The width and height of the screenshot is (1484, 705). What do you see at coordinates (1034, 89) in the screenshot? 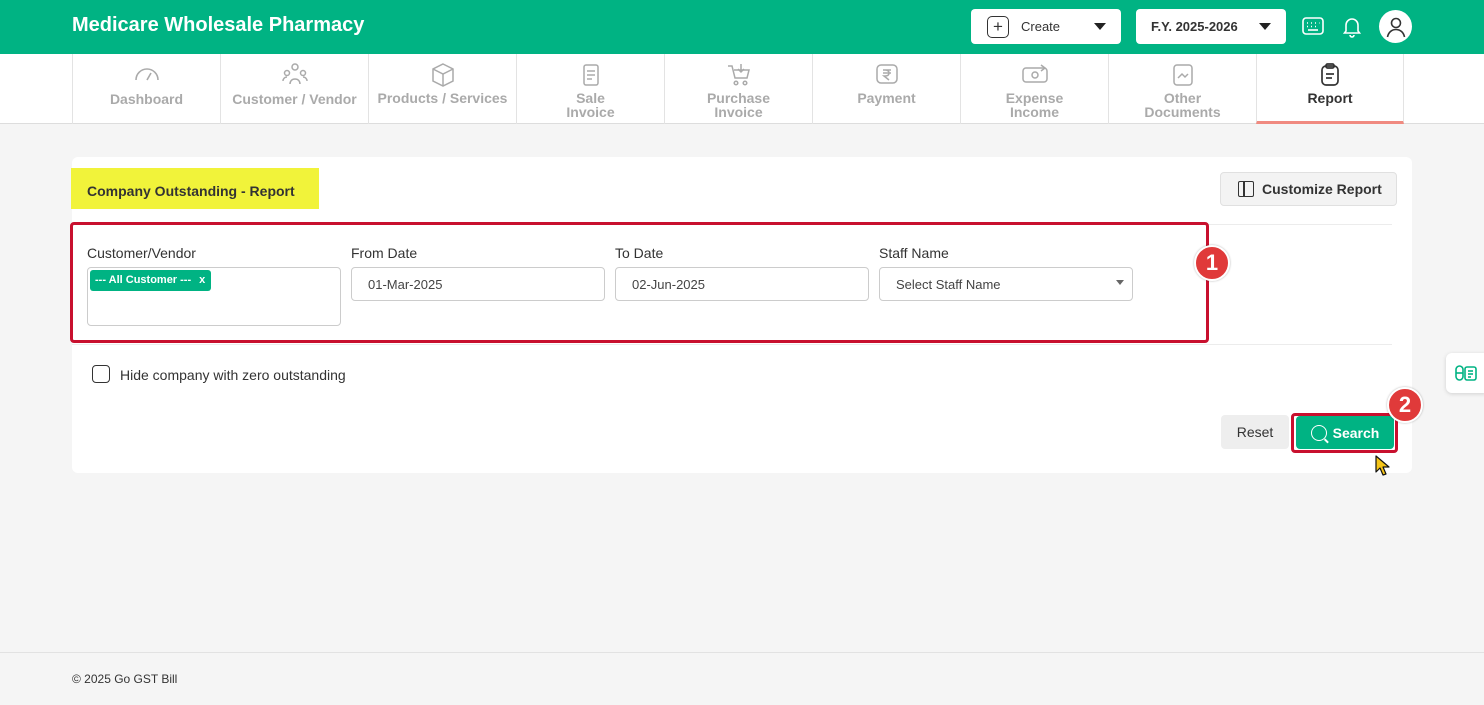
I see `tab-expense-income: Expense Income` at bounding box center [1034, 89].